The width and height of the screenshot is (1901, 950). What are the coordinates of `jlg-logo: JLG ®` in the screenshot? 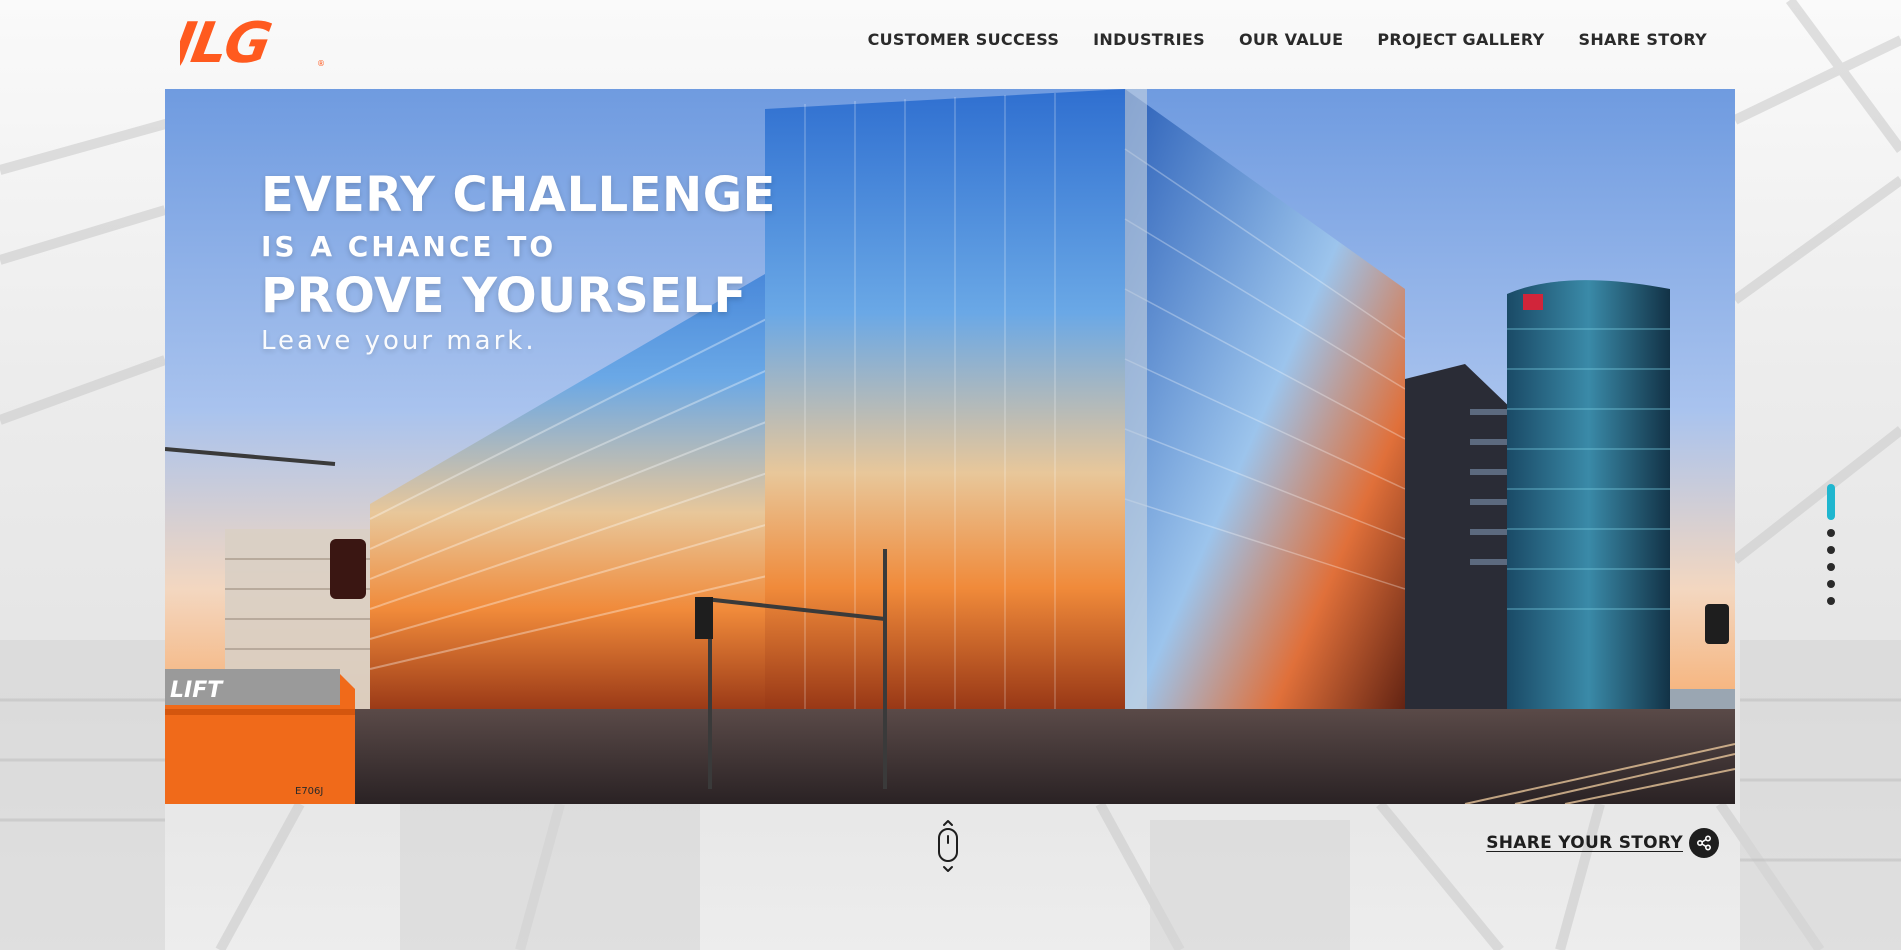 It's located at (255, 40).